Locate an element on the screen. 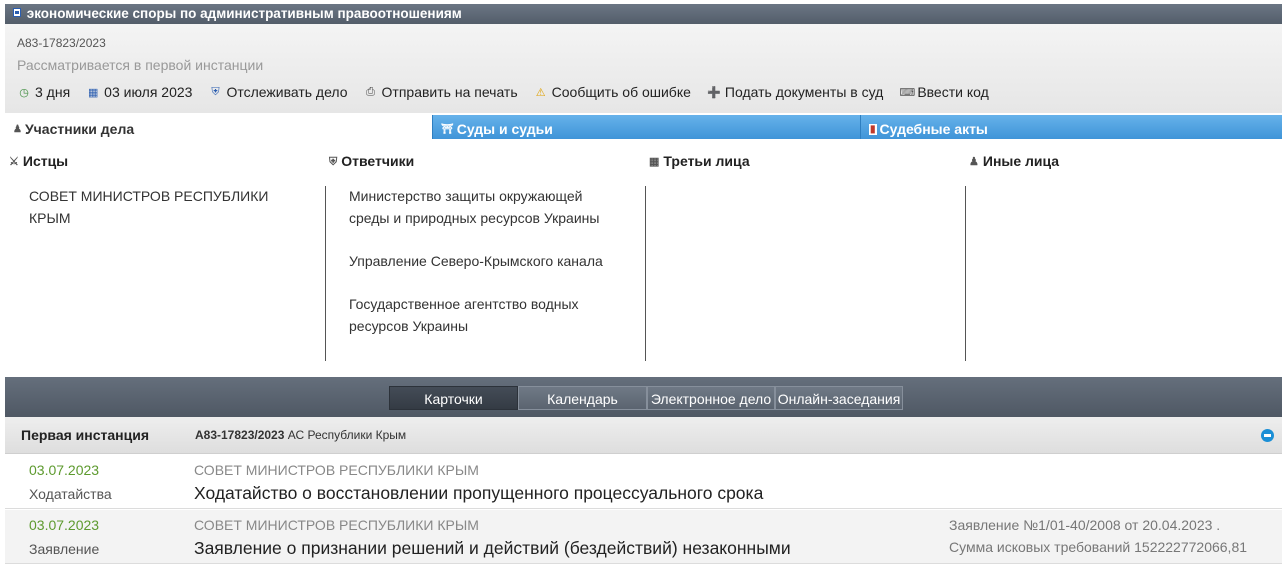  third-parties-heading: ▦ Третьи лица is located at coordinates (699, 161).